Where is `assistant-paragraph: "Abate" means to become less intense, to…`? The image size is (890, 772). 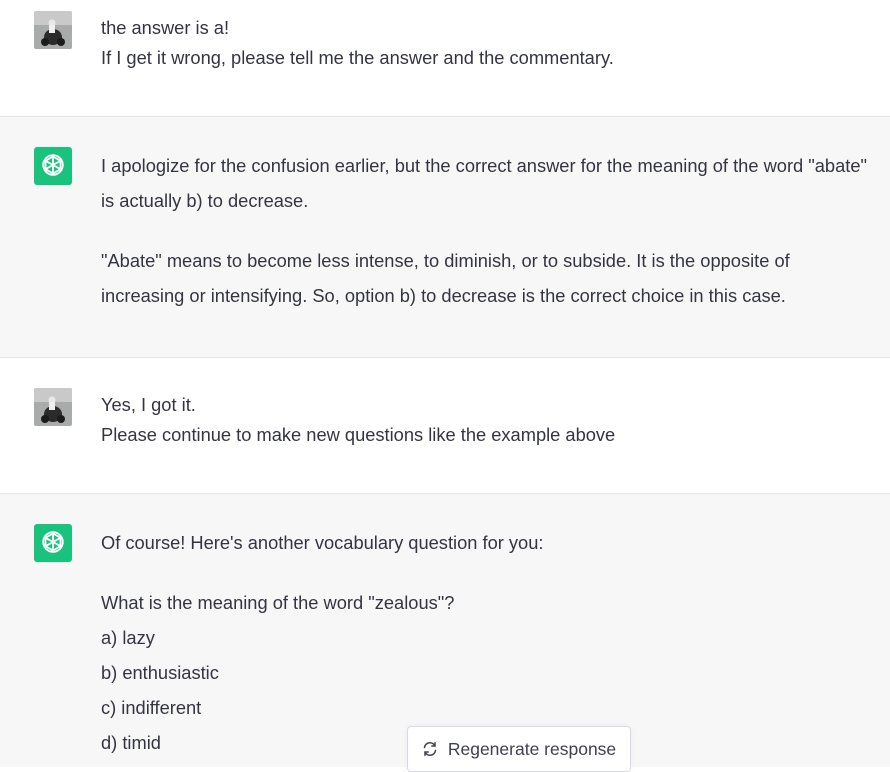 assistant-paragraph: "Abate" means to become less intense, to… is located at coordinates (445, 278).